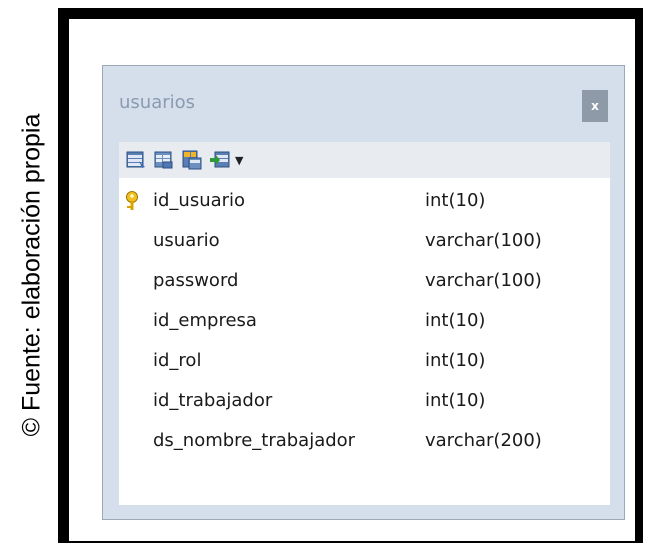  I want to click on table-view-icon, so click(164, 160).